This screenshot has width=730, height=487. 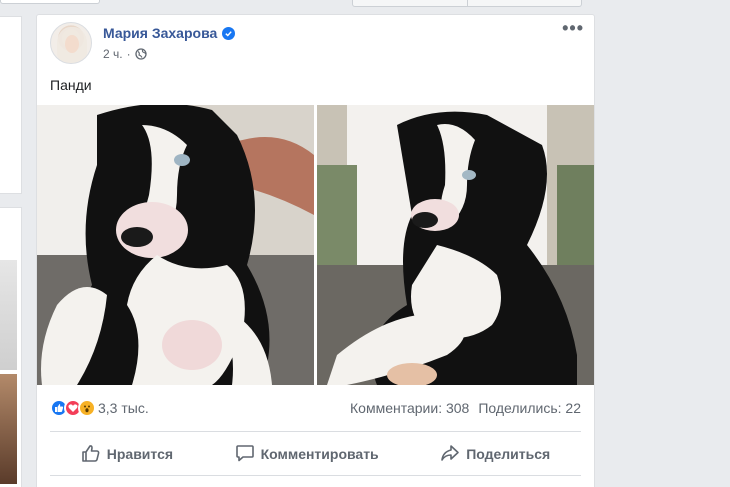 I want to click on more-dots-icon: •••, so click(x=573, y=28).